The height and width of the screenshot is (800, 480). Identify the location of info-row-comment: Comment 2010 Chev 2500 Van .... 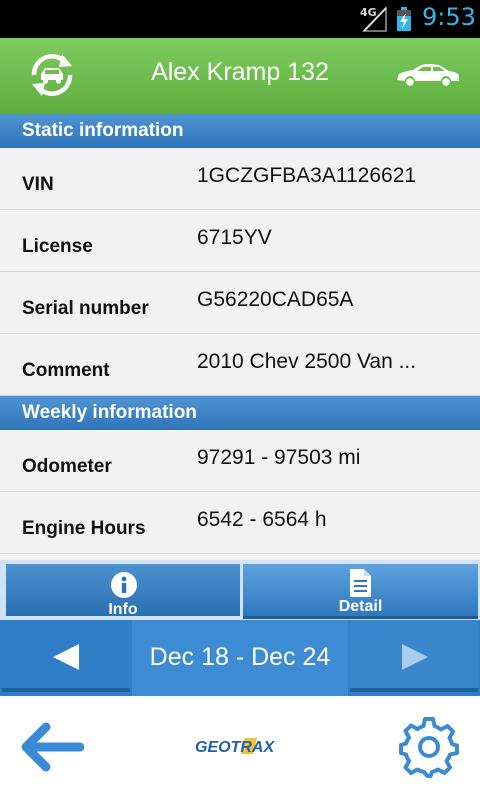
(240, 365).